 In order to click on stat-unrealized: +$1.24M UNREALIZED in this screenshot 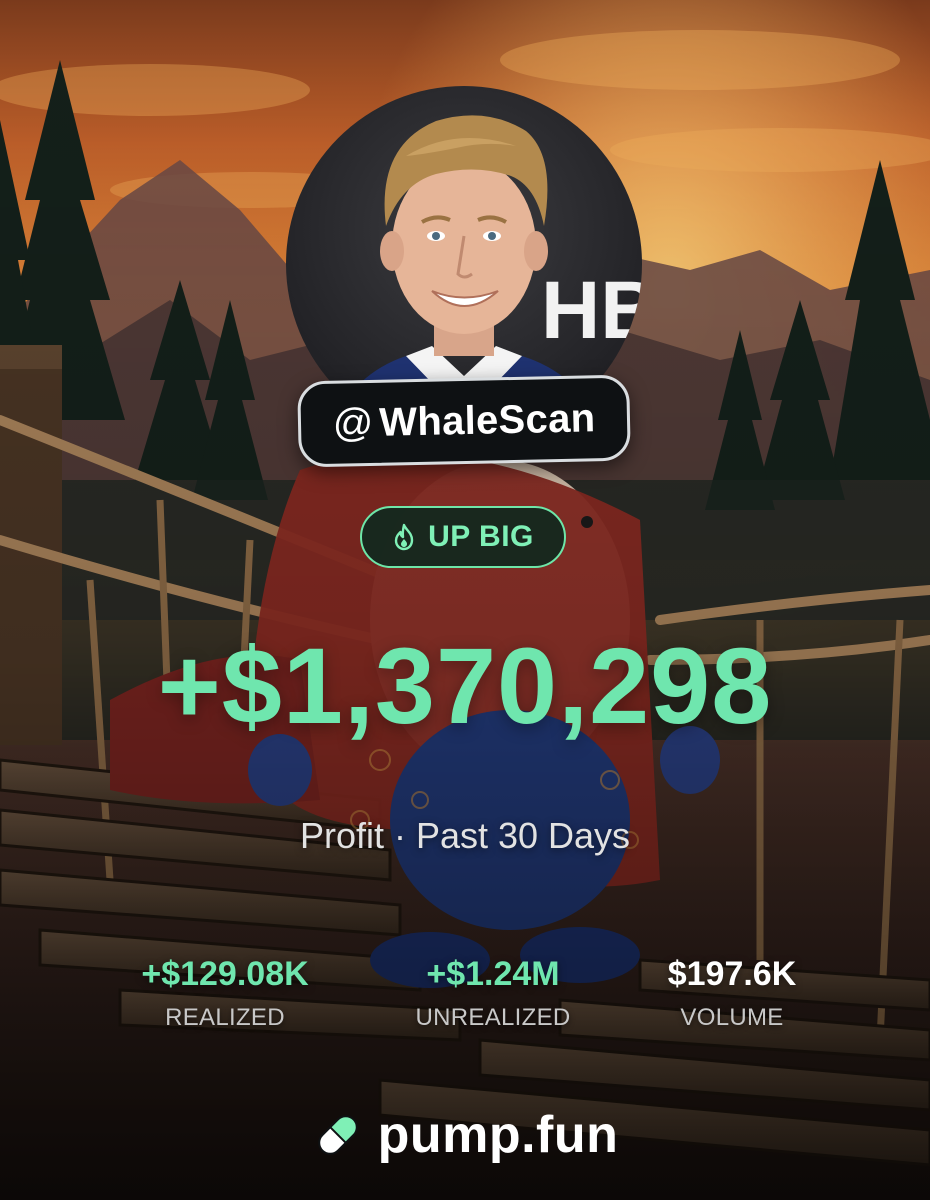, I will do `click(493, 992)`.